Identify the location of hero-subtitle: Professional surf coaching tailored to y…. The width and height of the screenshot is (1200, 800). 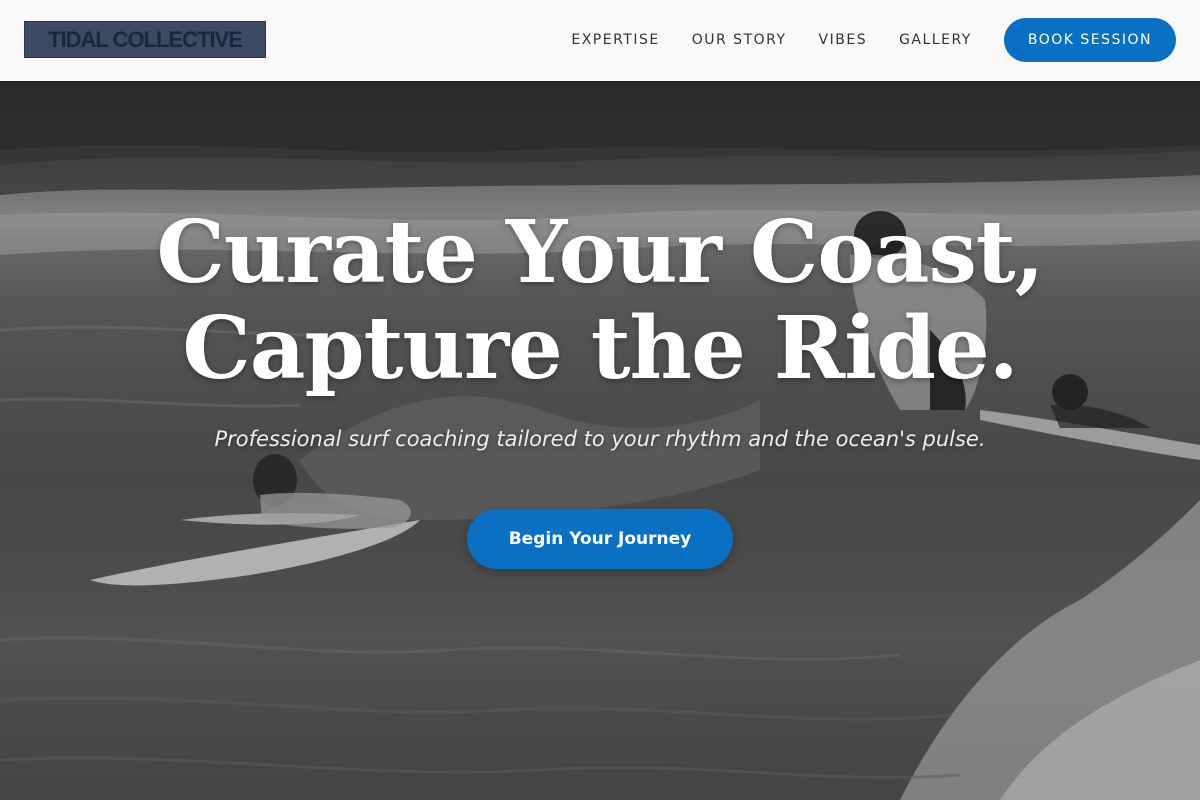
(600, 439).